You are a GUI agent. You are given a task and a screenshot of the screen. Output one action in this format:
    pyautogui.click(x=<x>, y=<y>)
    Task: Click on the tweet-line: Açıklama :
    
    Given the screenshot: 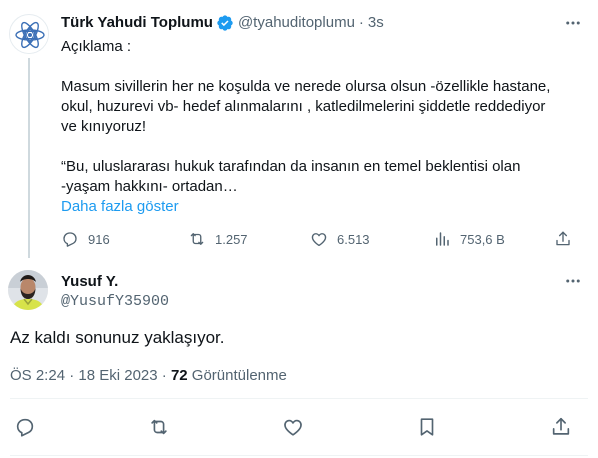 What is the action you would take?
    pyautogui.click(x=96, y=46)
    